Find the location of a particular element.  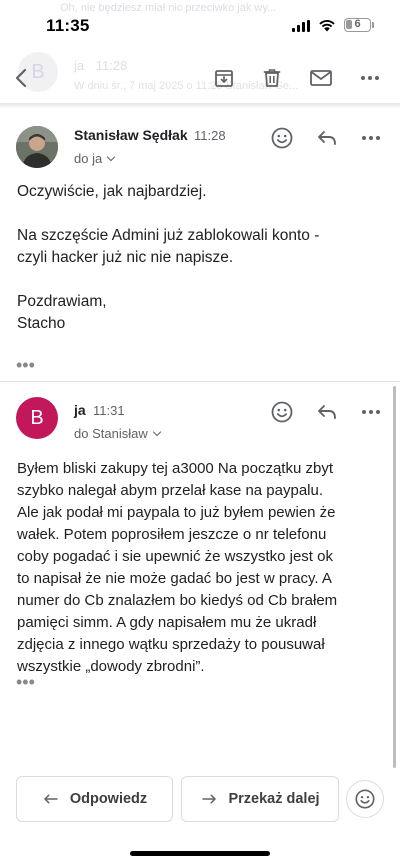

profile-photo-icon is located at coordinates (37, 147).